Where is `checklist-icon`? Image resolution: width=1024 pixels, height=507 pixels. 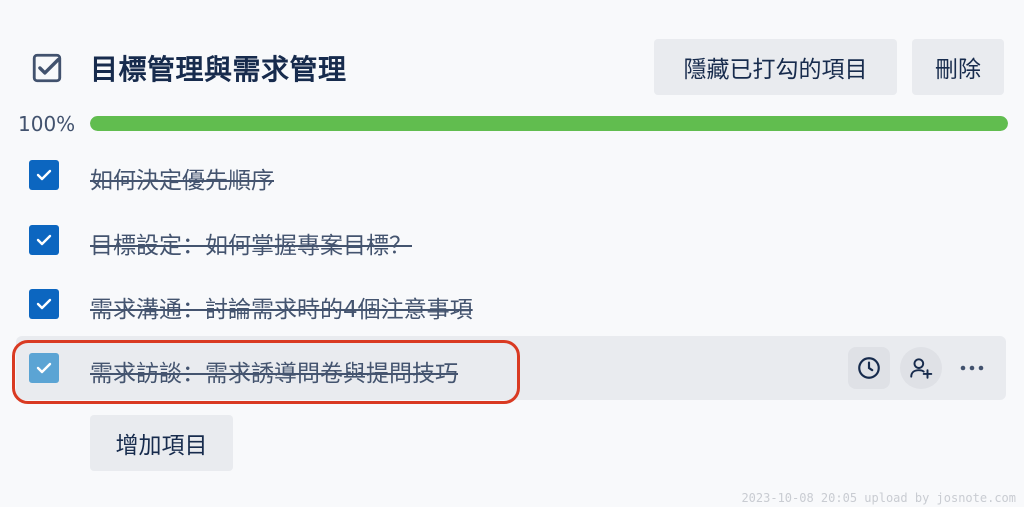 checklist-icon is located at coordinates (47, 68).